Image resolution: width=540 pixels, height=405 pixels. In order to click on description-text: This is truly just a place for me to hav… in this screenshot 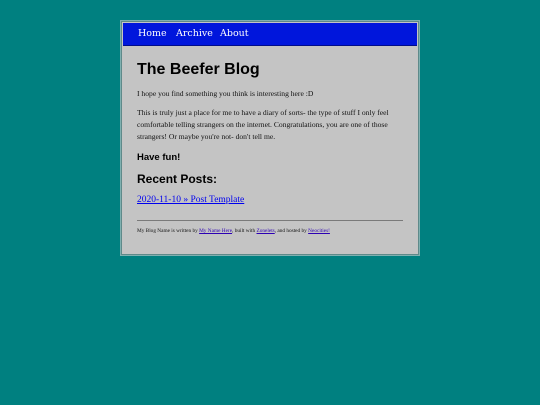, I will do `click(263, 124)`.